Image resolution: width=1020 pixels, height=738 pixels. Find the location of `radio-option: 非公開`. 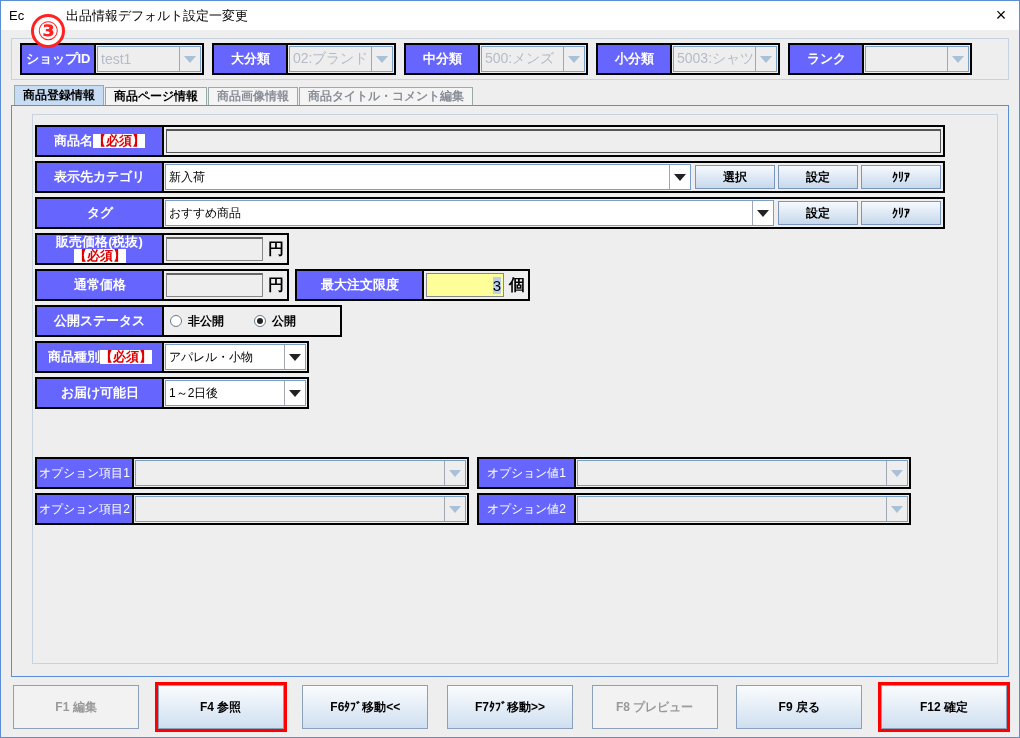

radio-option: 非公開 is located at coordinates (197, 321).